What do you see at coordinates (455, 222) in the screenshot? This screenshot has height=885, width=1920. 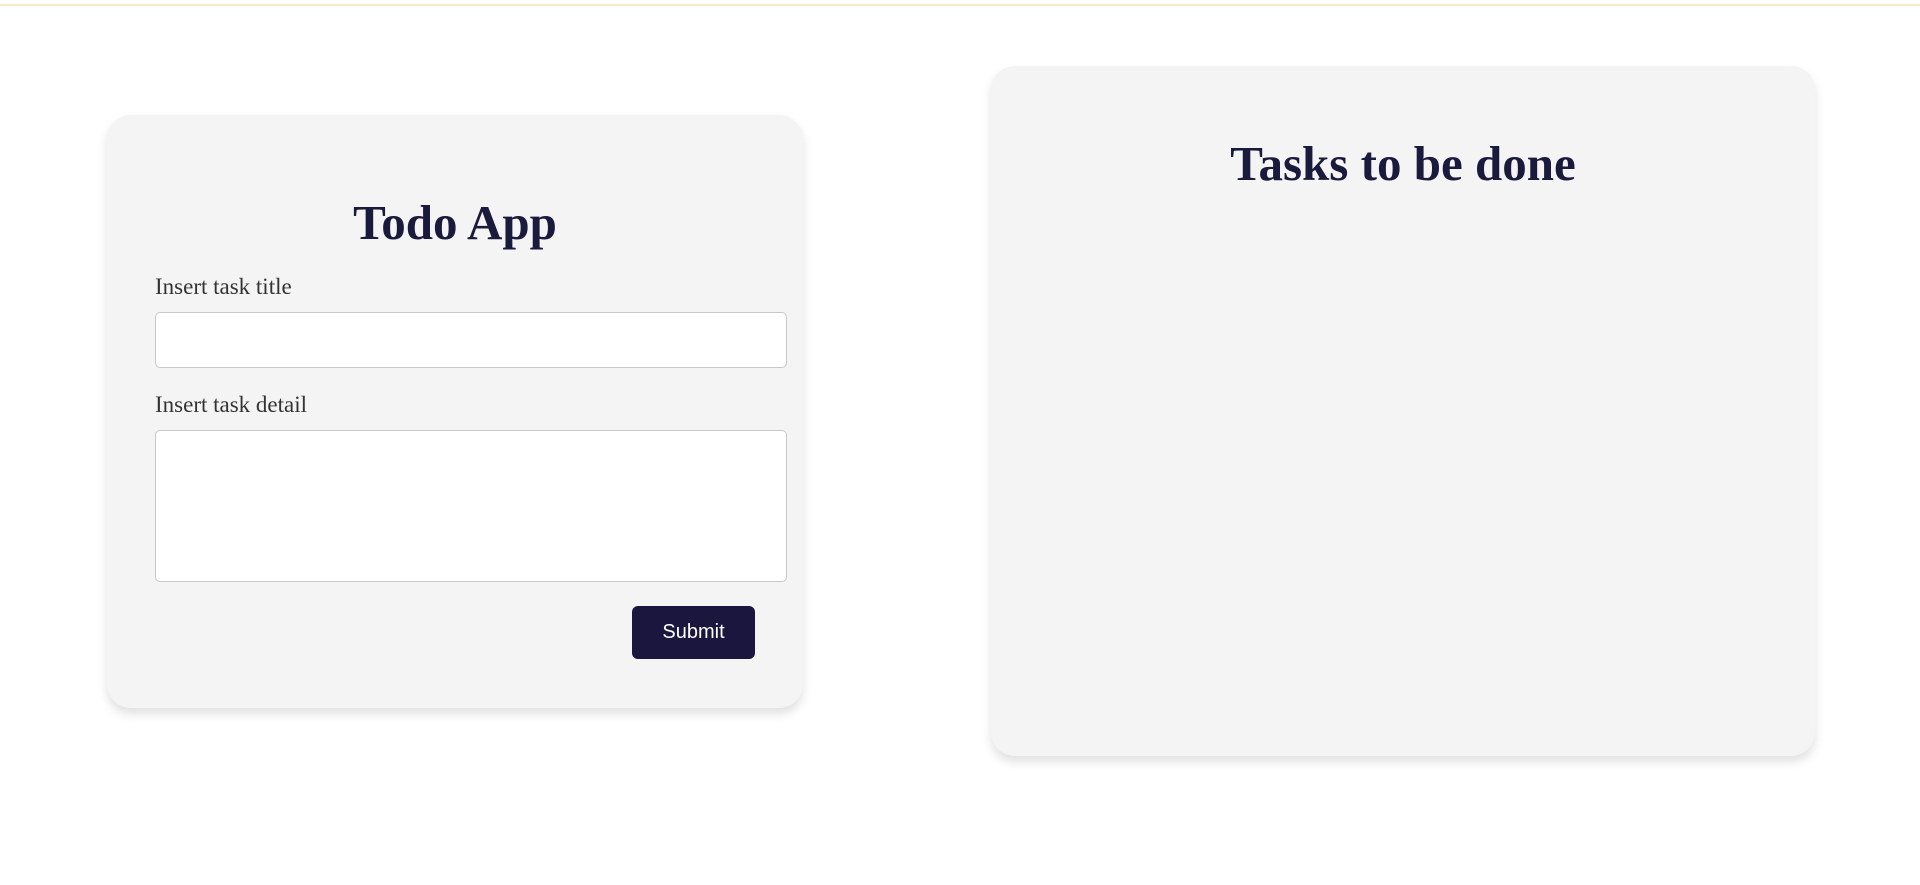 I see `app-title: Todo App` at bounding box center [455, 222].